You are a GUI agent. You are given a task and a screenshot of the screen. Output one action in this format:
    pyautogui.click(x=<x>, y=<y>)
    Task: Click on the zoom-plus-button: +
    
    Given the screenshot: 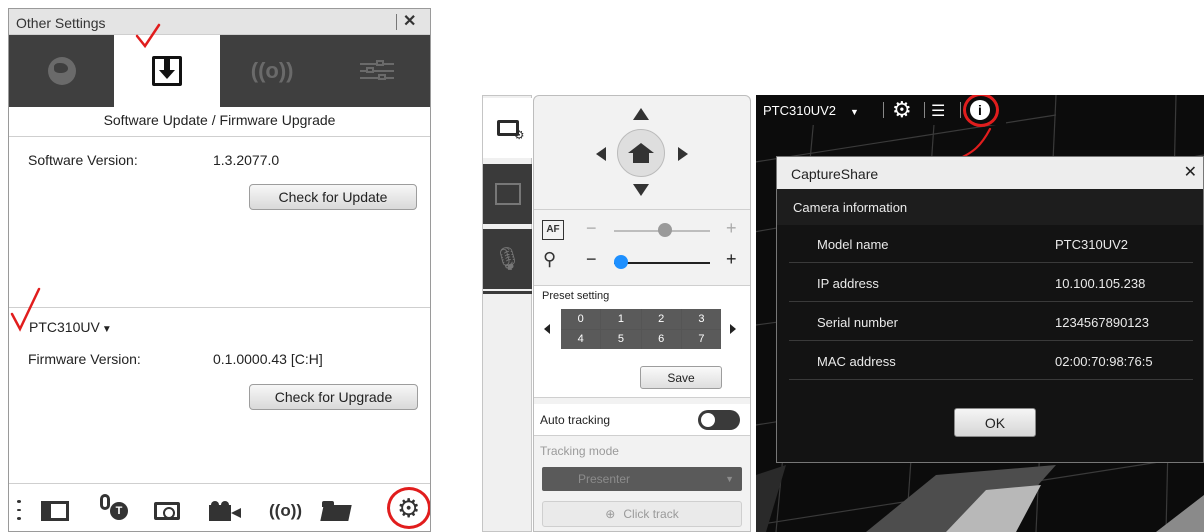 What is the action you would take?
    pyautogui.click(x=731, y=259)
    